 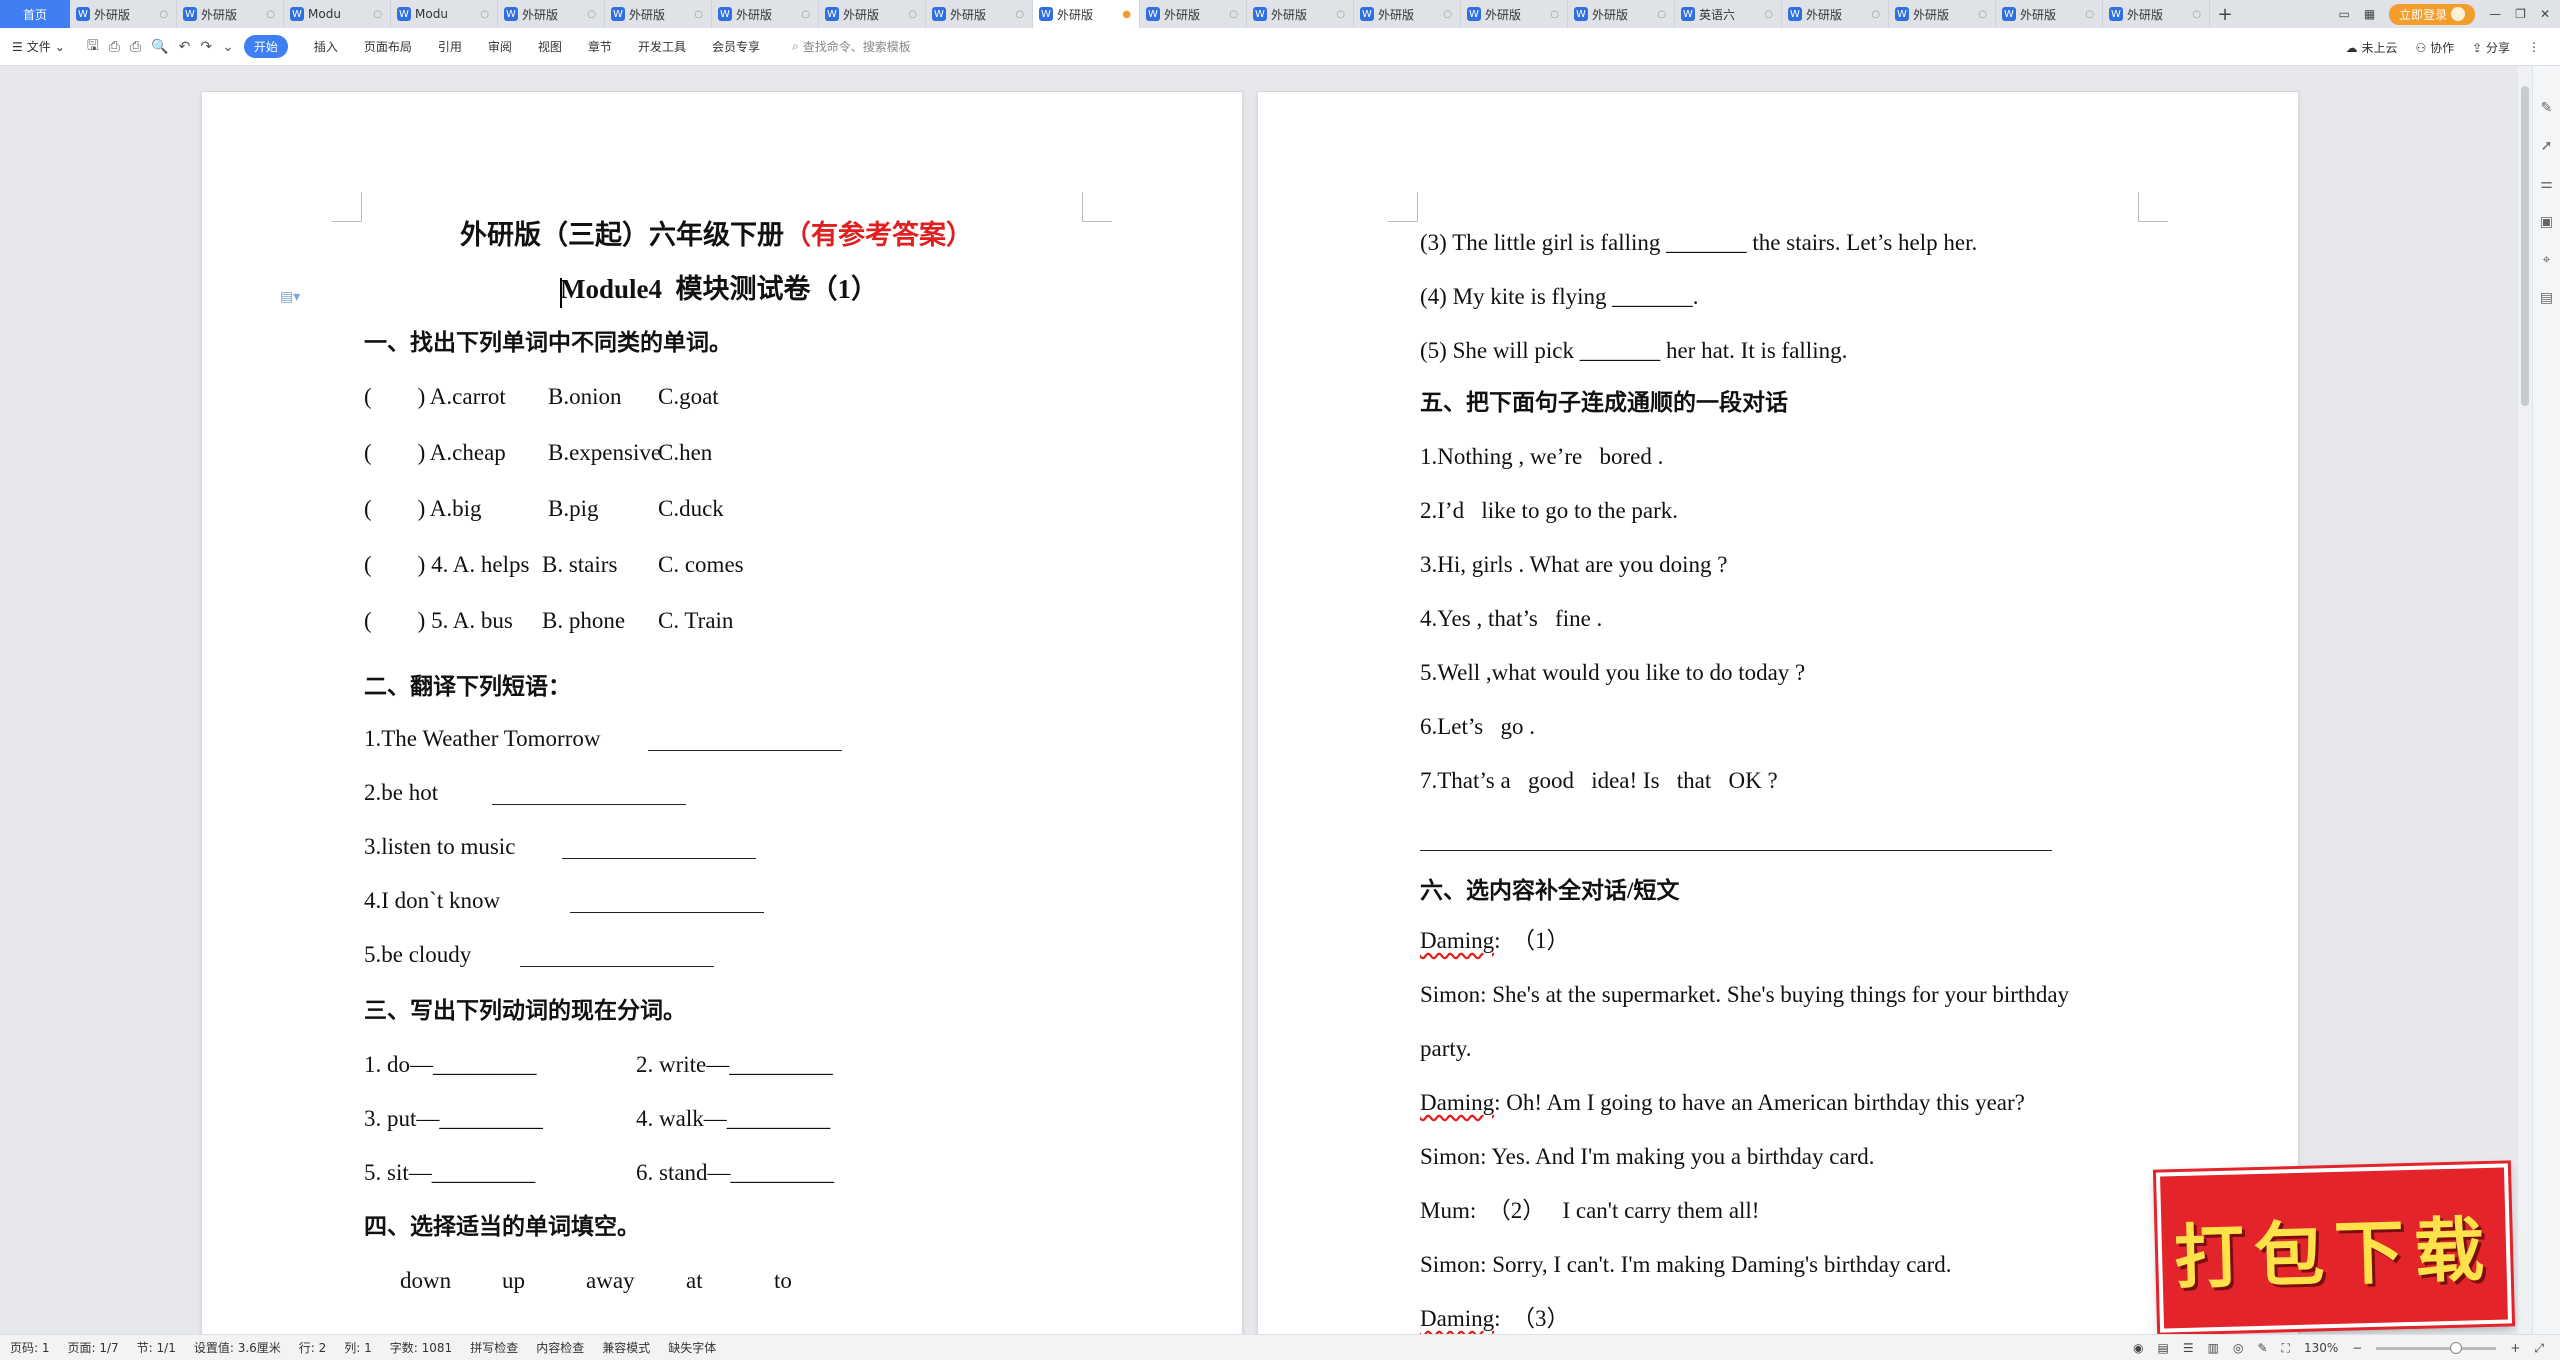 I want to click on doc-tab: W 英语六 ○, so click(x=1728, y=14).